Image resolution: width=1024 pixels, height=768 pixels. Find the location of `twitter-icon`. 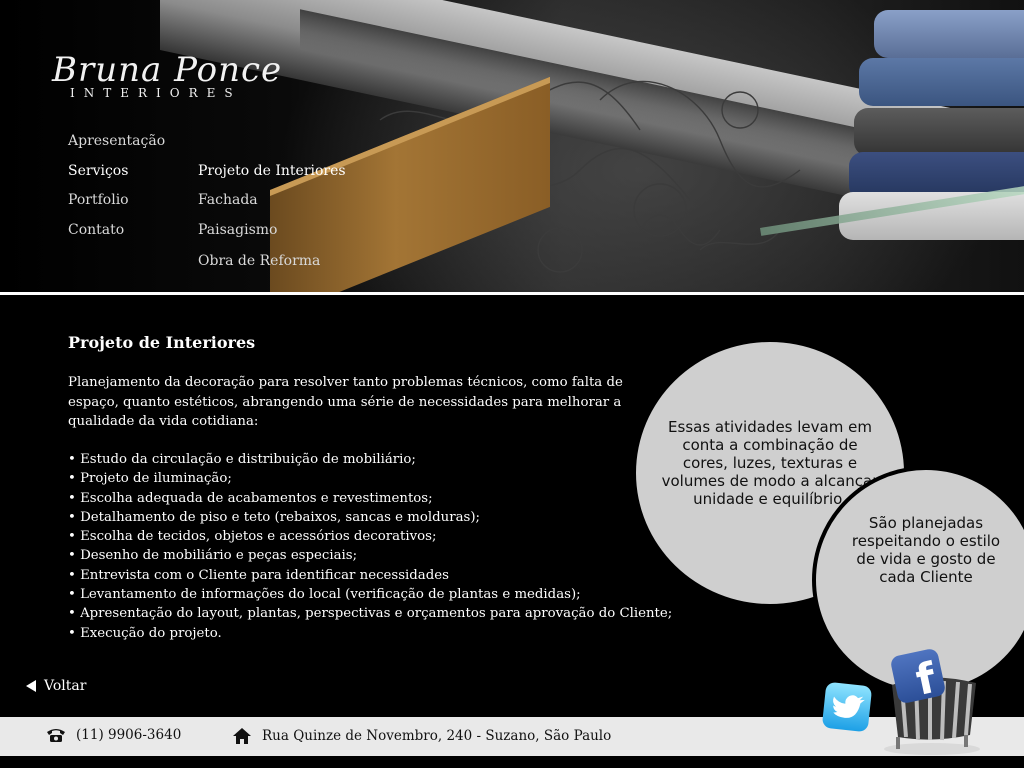

twitter-icon is located at coordinates (847, 707).